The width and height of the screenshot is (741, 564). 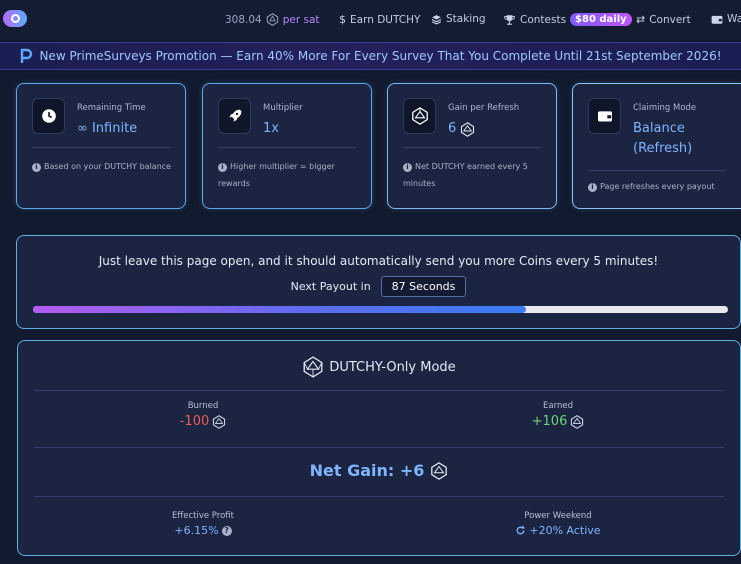 What do you see at coordinates (665, 108) in the screenshot?
I see `card-label: Claiming Mode` at bounding box center [665, 108].